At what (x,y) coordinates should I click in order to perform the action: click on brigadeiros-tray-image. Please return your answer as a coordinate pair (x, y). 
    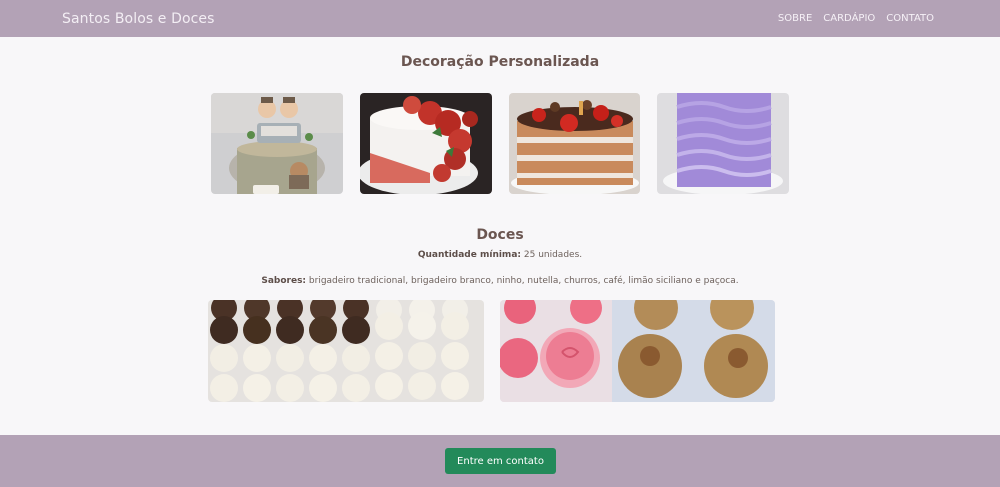
    Looking at the image, I should click on (346, 351).